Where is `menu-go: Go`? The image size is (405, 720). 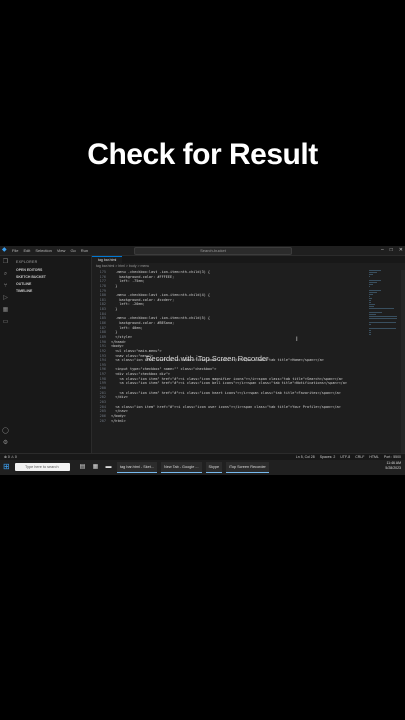
menu-go: Go is located at coordinates (72, 250).